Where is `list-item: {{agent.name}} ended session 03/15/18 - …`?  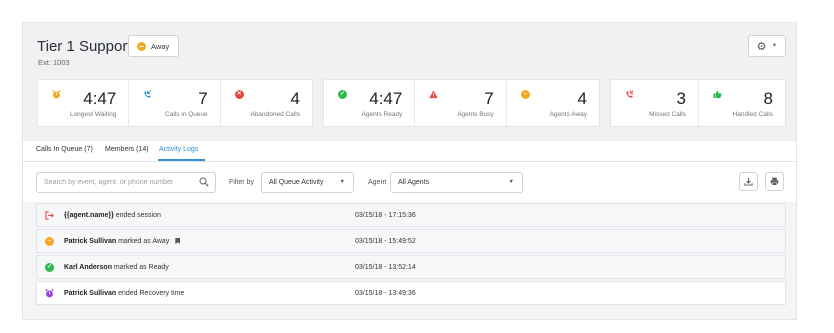 list-item: {{agent.name}} ended session 03/15/18 - … is located at coordinates (411, 215).